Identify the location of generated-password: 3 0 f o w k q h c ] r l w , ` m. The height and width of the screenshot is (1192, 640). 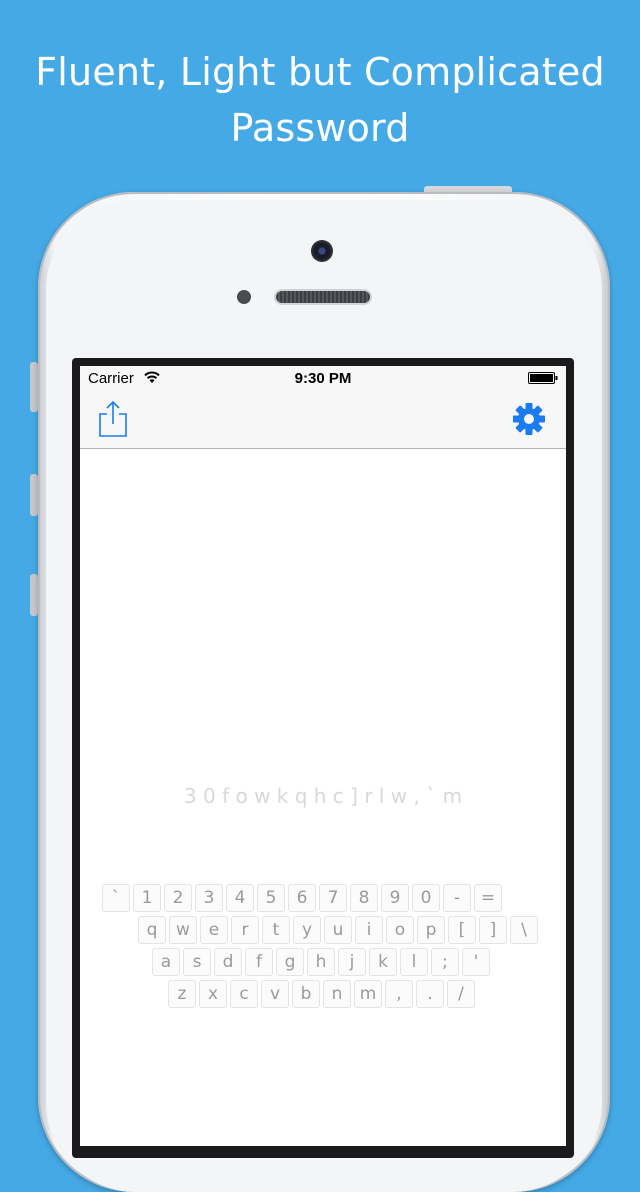
(323, 796).